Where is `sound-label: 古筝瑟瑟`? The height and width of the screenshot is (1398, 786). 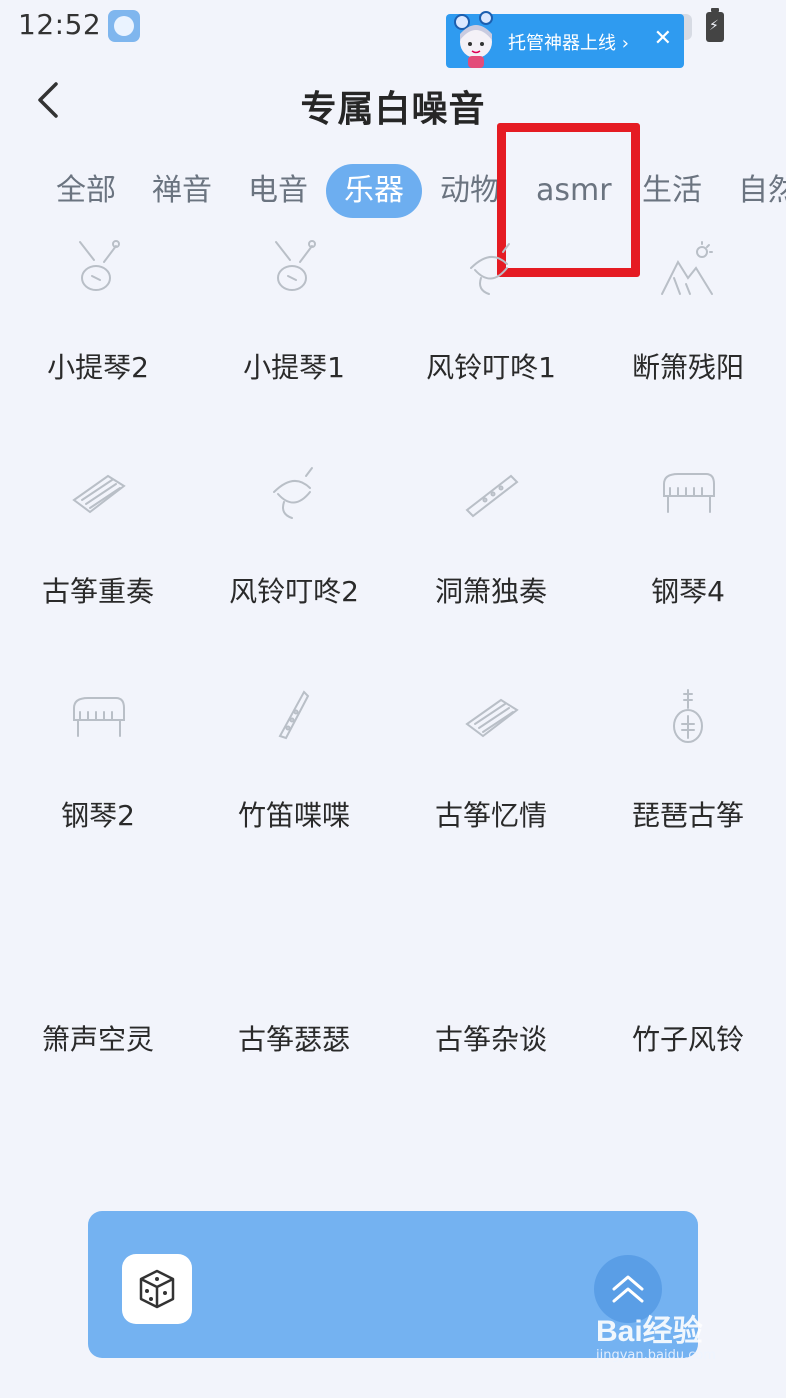
sound-label: 古筝瑟瑟 is located at coordinates (293, 1039).